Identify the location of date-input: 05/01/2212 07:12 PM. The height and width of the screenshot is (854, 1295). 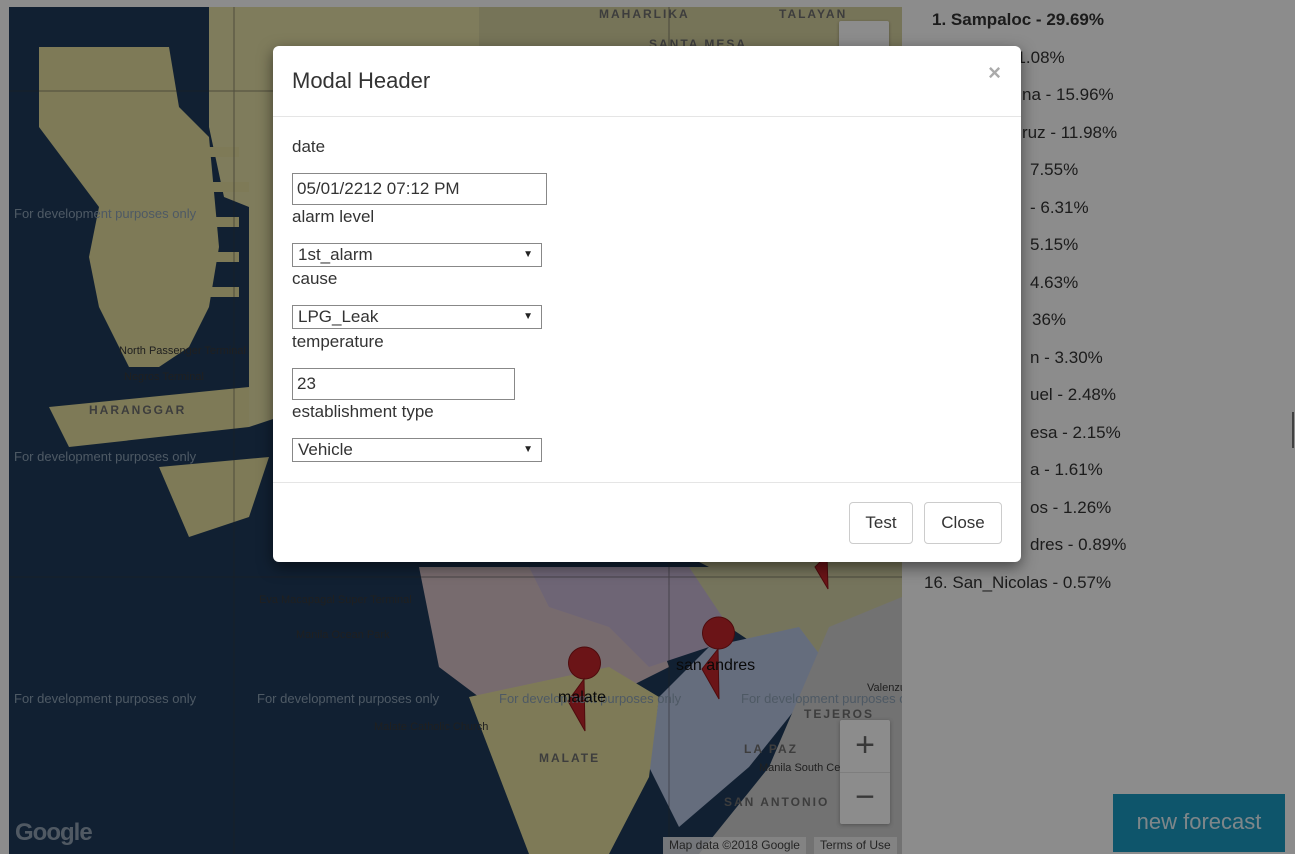
(419, 189).